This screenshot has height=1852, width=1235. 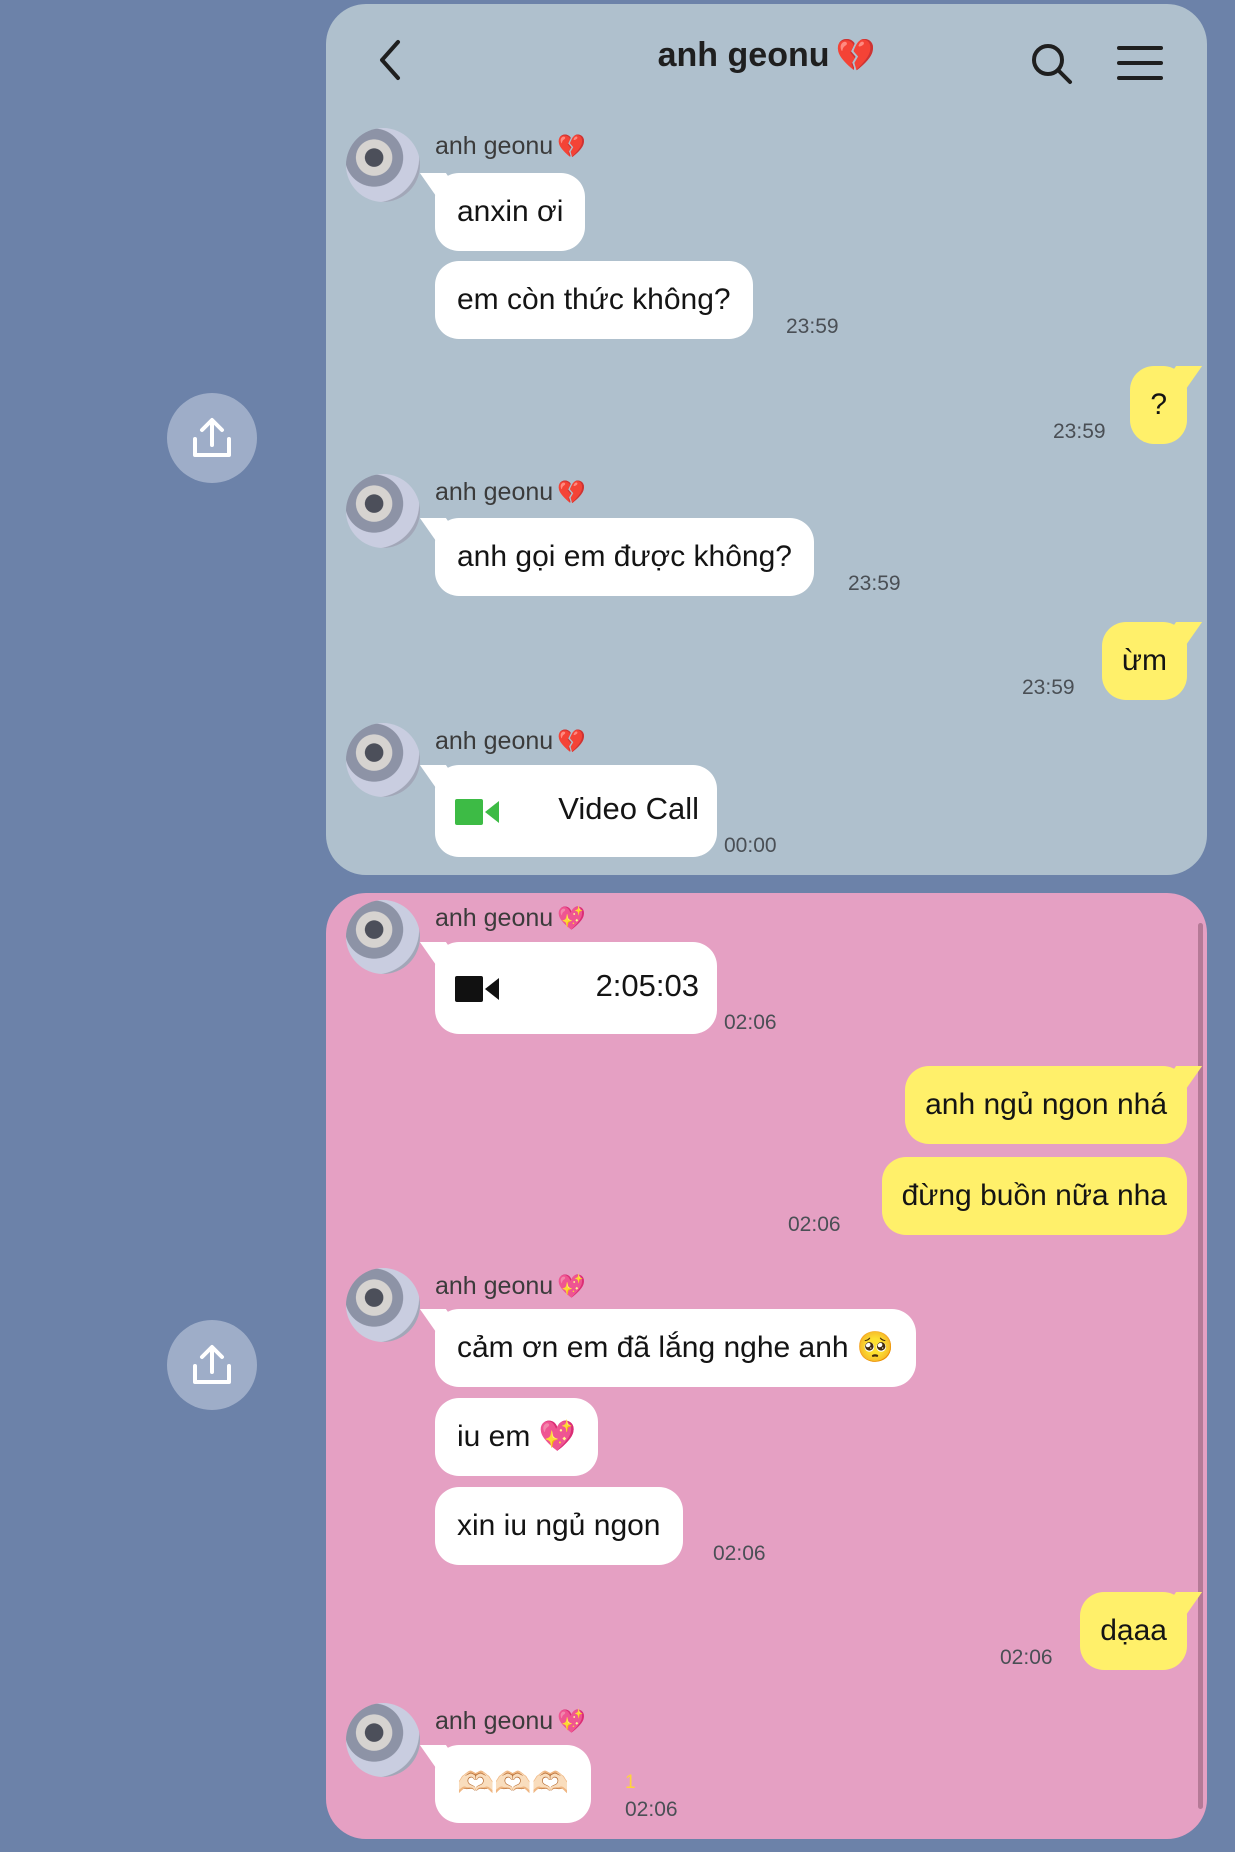 What do you see at coordinates (1158, 405) in the screenshot?
I see `message-bubble-outgoing: ?` at bounding box center [1158, 405].